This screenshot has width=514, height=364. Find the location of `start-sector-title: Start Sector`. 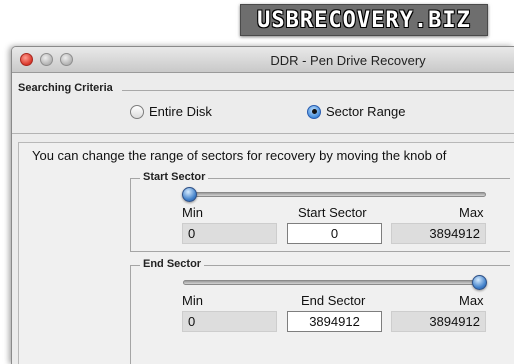

start-sector-title: Start Sector is located at coordinates (174, 177).